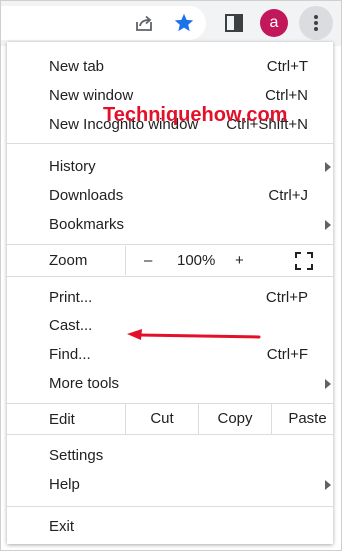  Describe the element at coordinates (170, 383) in the screenshot. I see `menu-item-more-tools: More tools` at that location.